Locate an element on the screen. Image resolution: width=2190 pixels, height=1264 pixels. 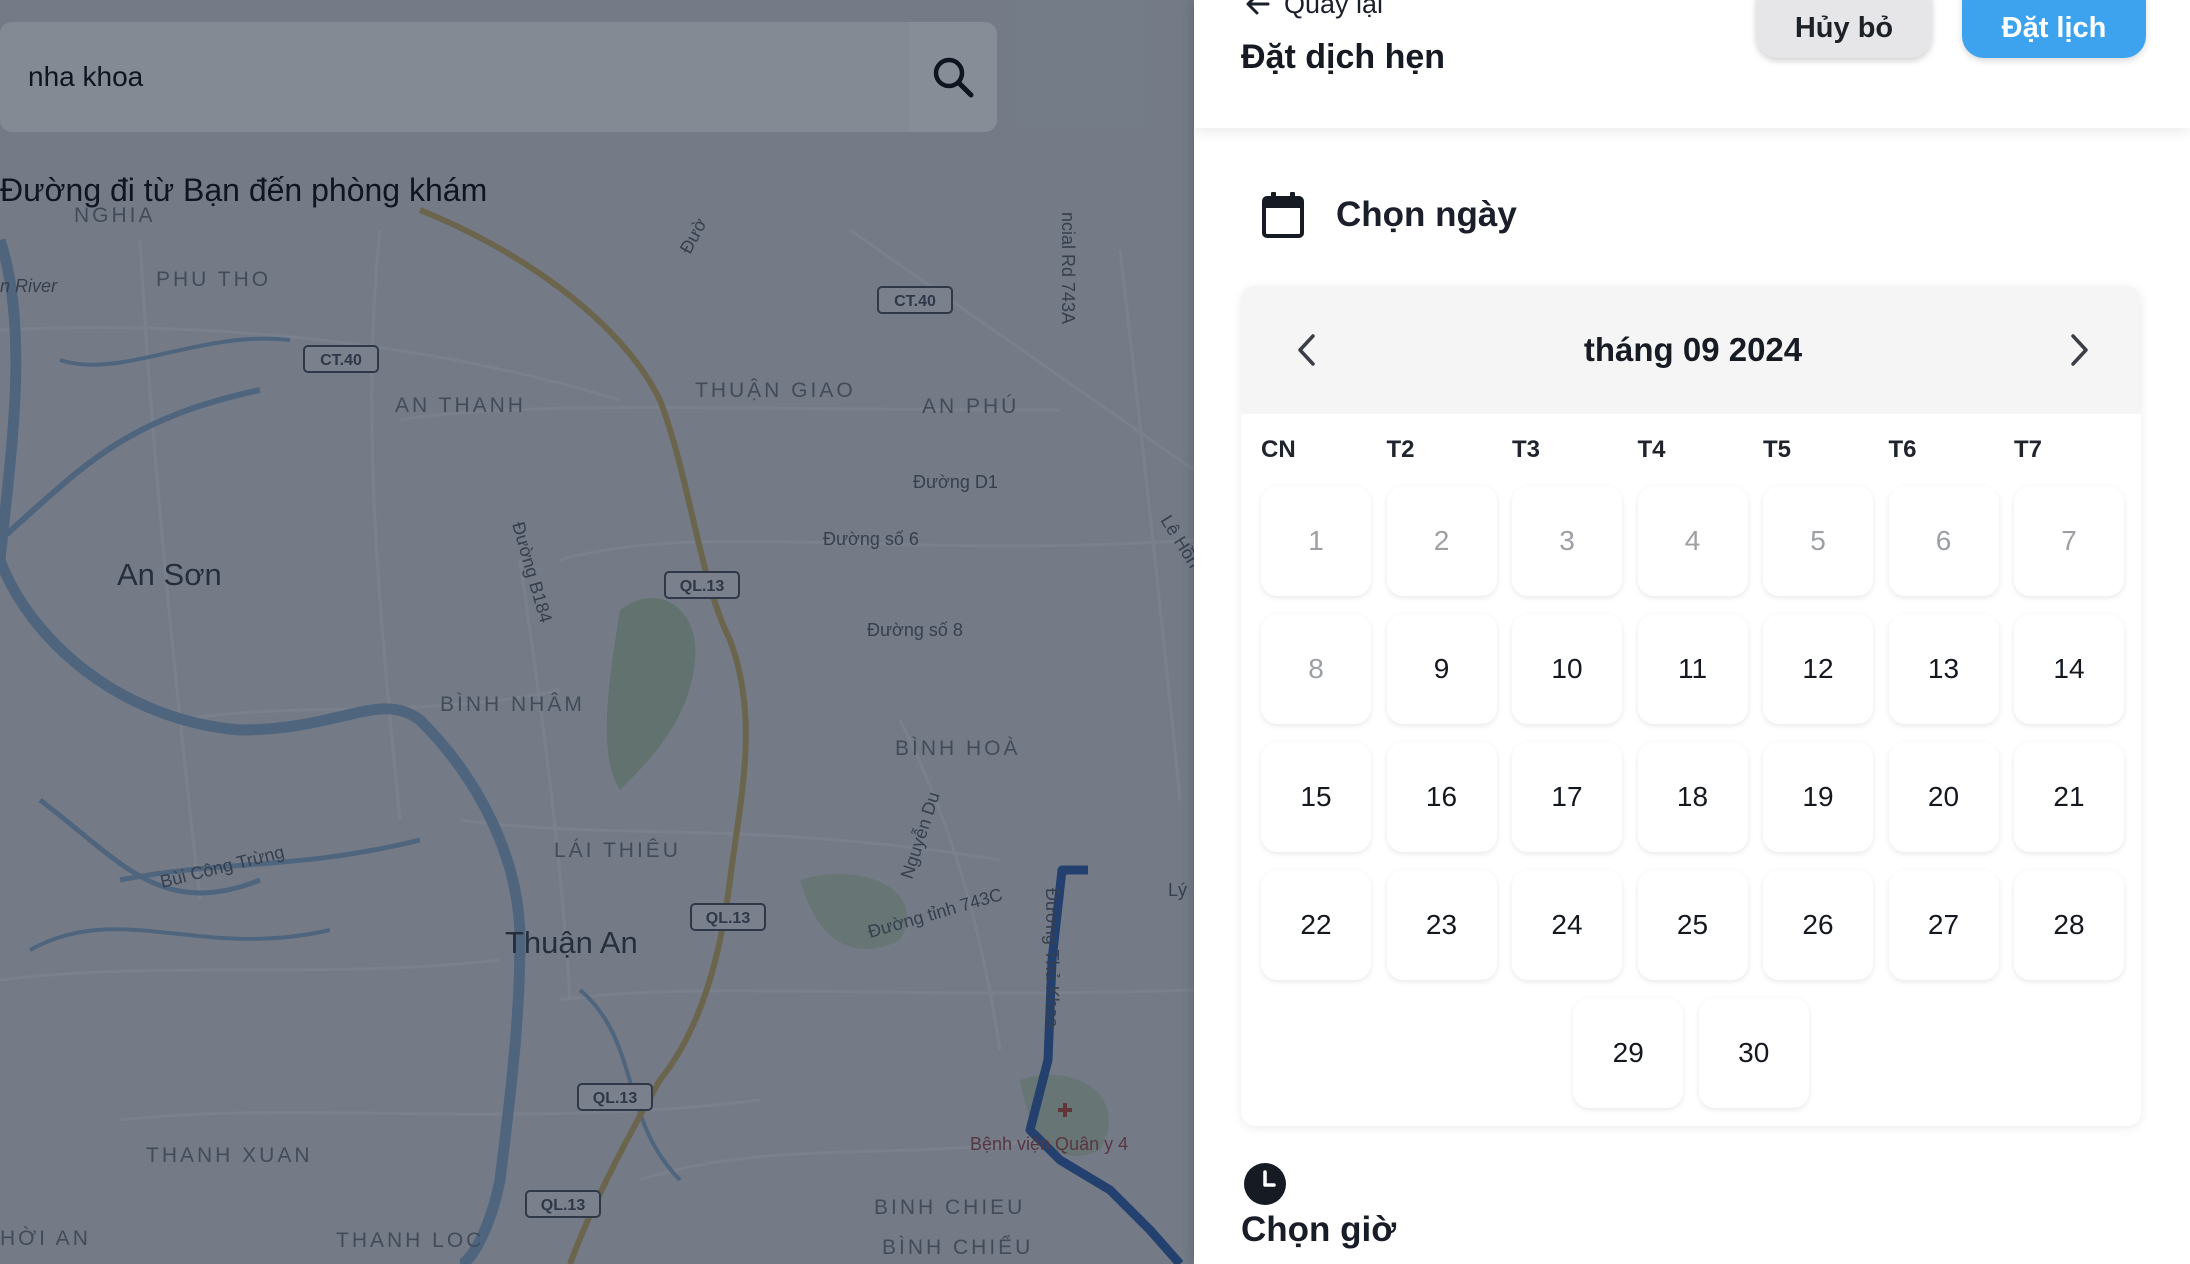
map-label-hospital: Bệnh viện Quân y 4 is located at coordinates (1049, 1144).